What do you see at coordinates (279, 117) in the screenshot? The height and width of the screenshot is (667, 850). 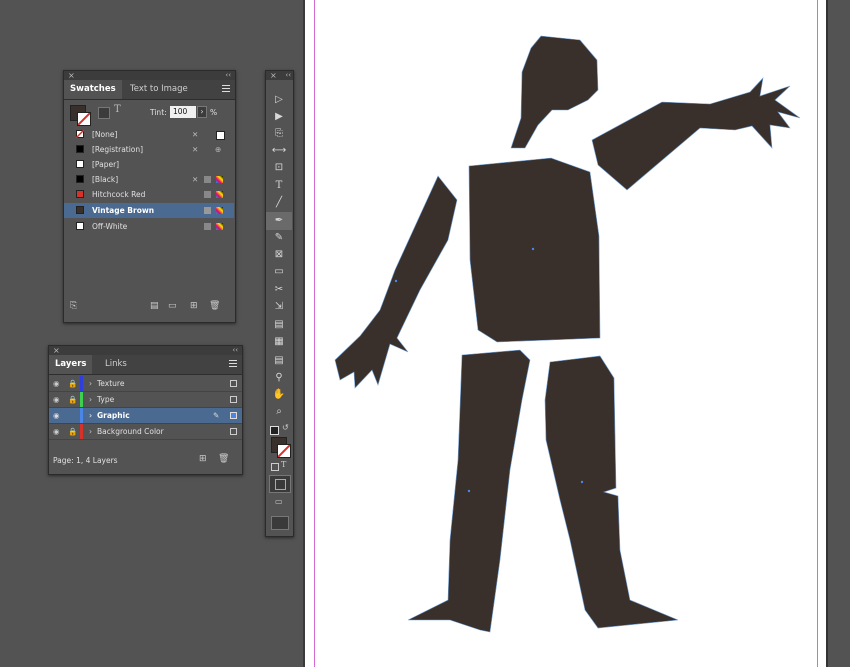 I see `direct-selection-tool-icon: ▶` at bounding box center [279, 117].